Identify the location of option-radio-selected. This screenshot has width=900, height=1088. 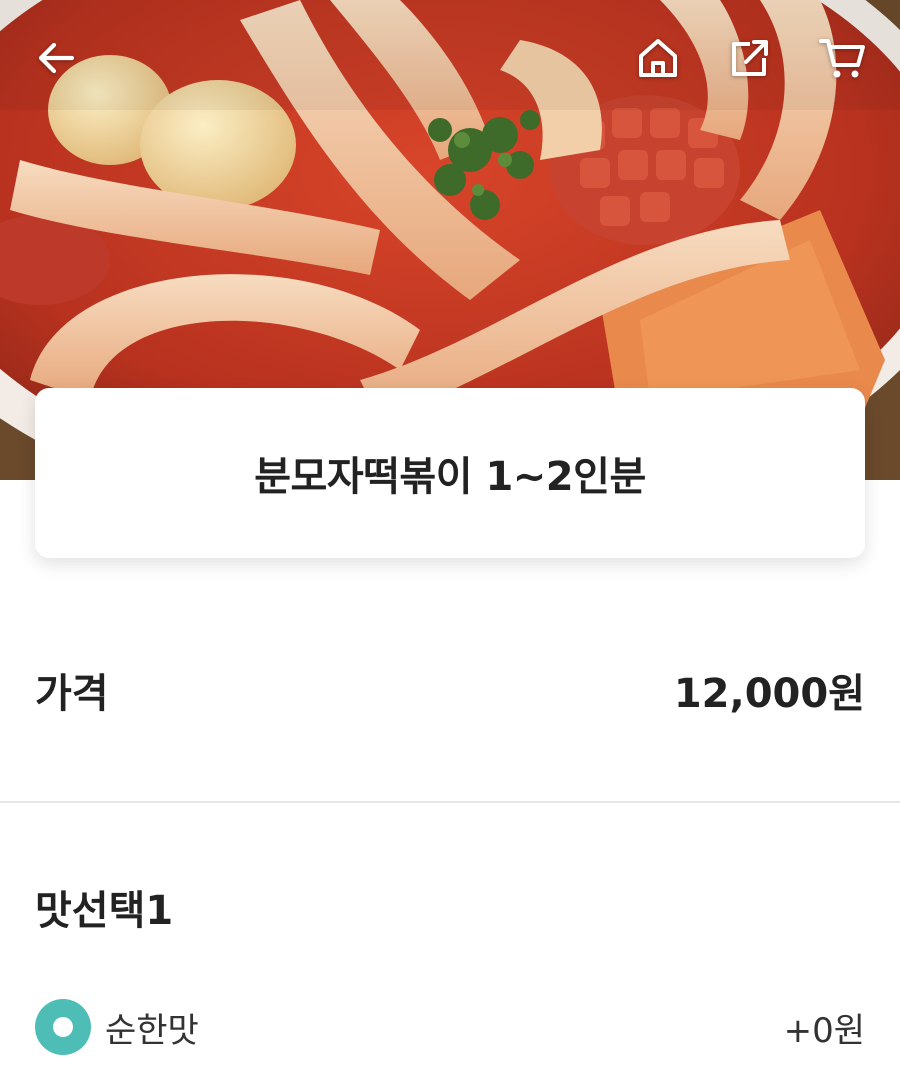
(63, 1027).